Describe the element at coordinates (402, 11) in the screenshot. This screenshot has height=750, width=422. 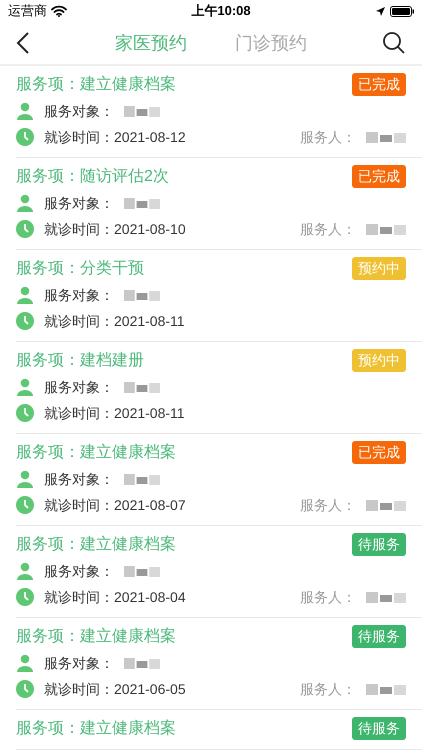
I see `battery-icon` at that location.